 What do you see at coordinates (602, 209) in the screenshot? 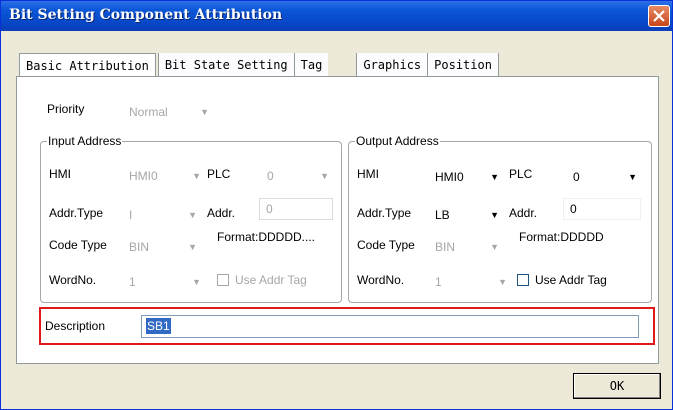
I see `output-addr-field: 0` at bounding box center [602, 209].